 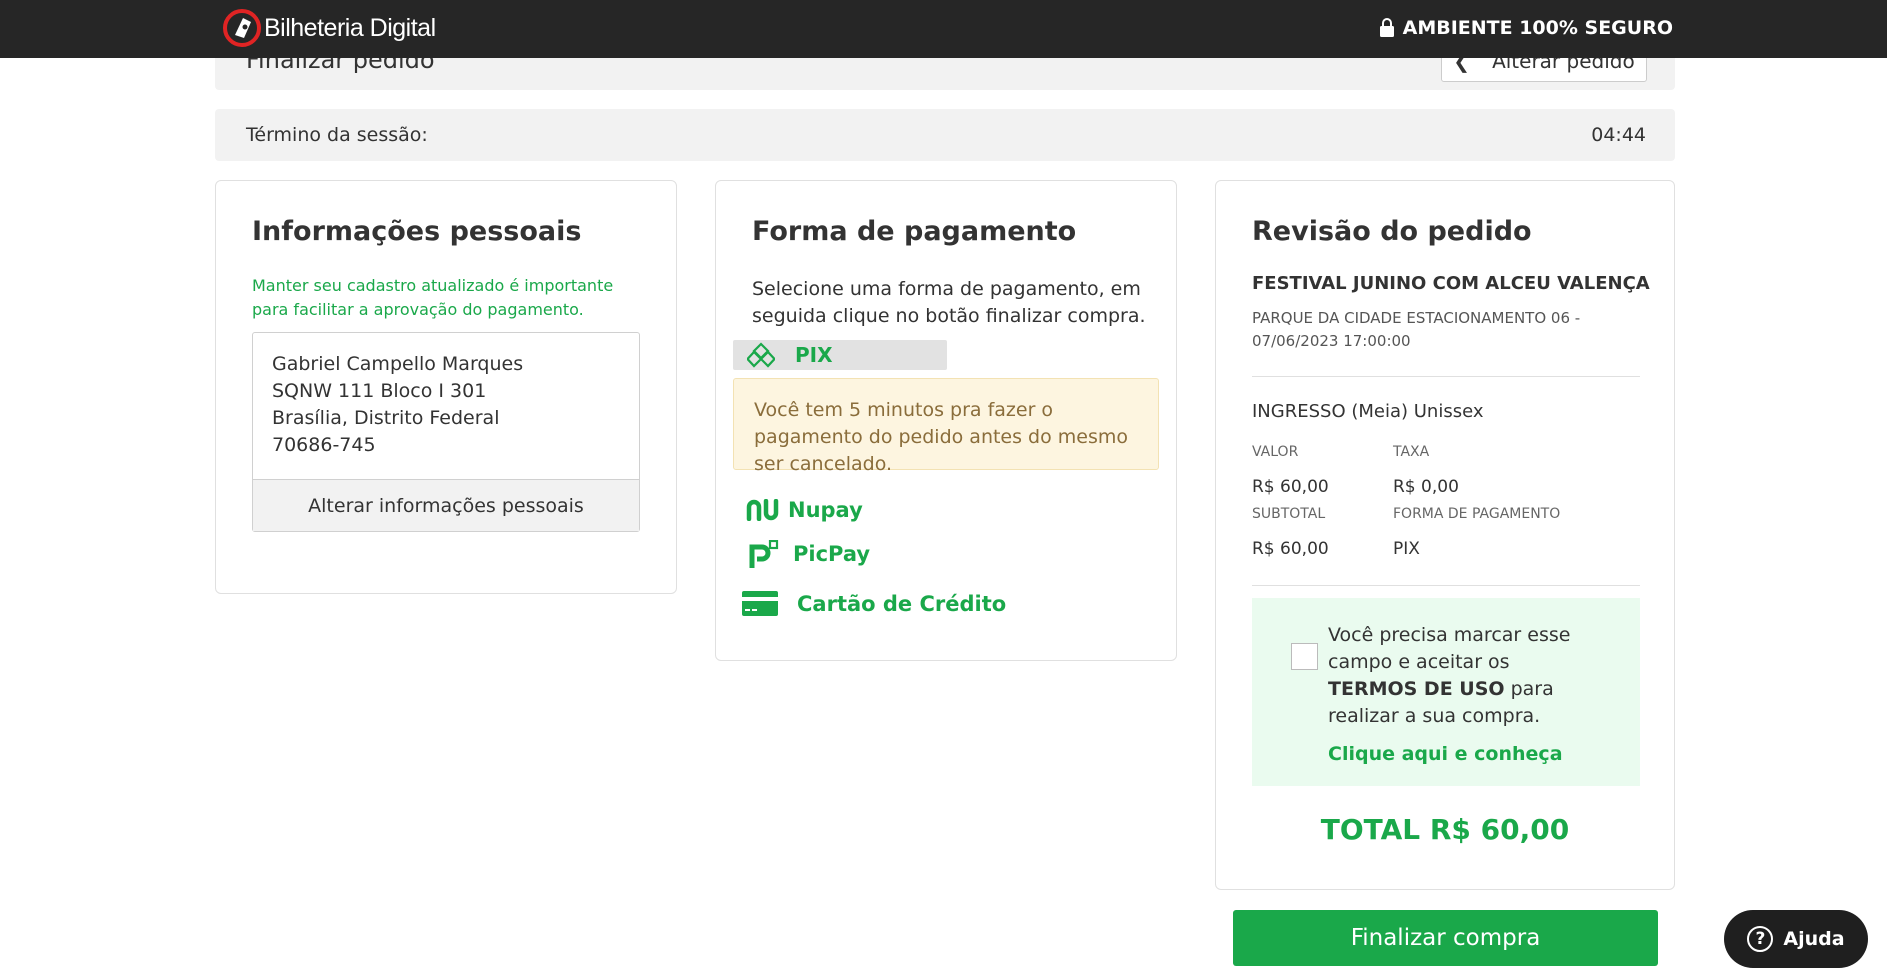 What do you see at coordinates (1445, 754) in the screenshot?
I see `terms-link: Clique aqui e conheça` at bounding box center [1445, 754].